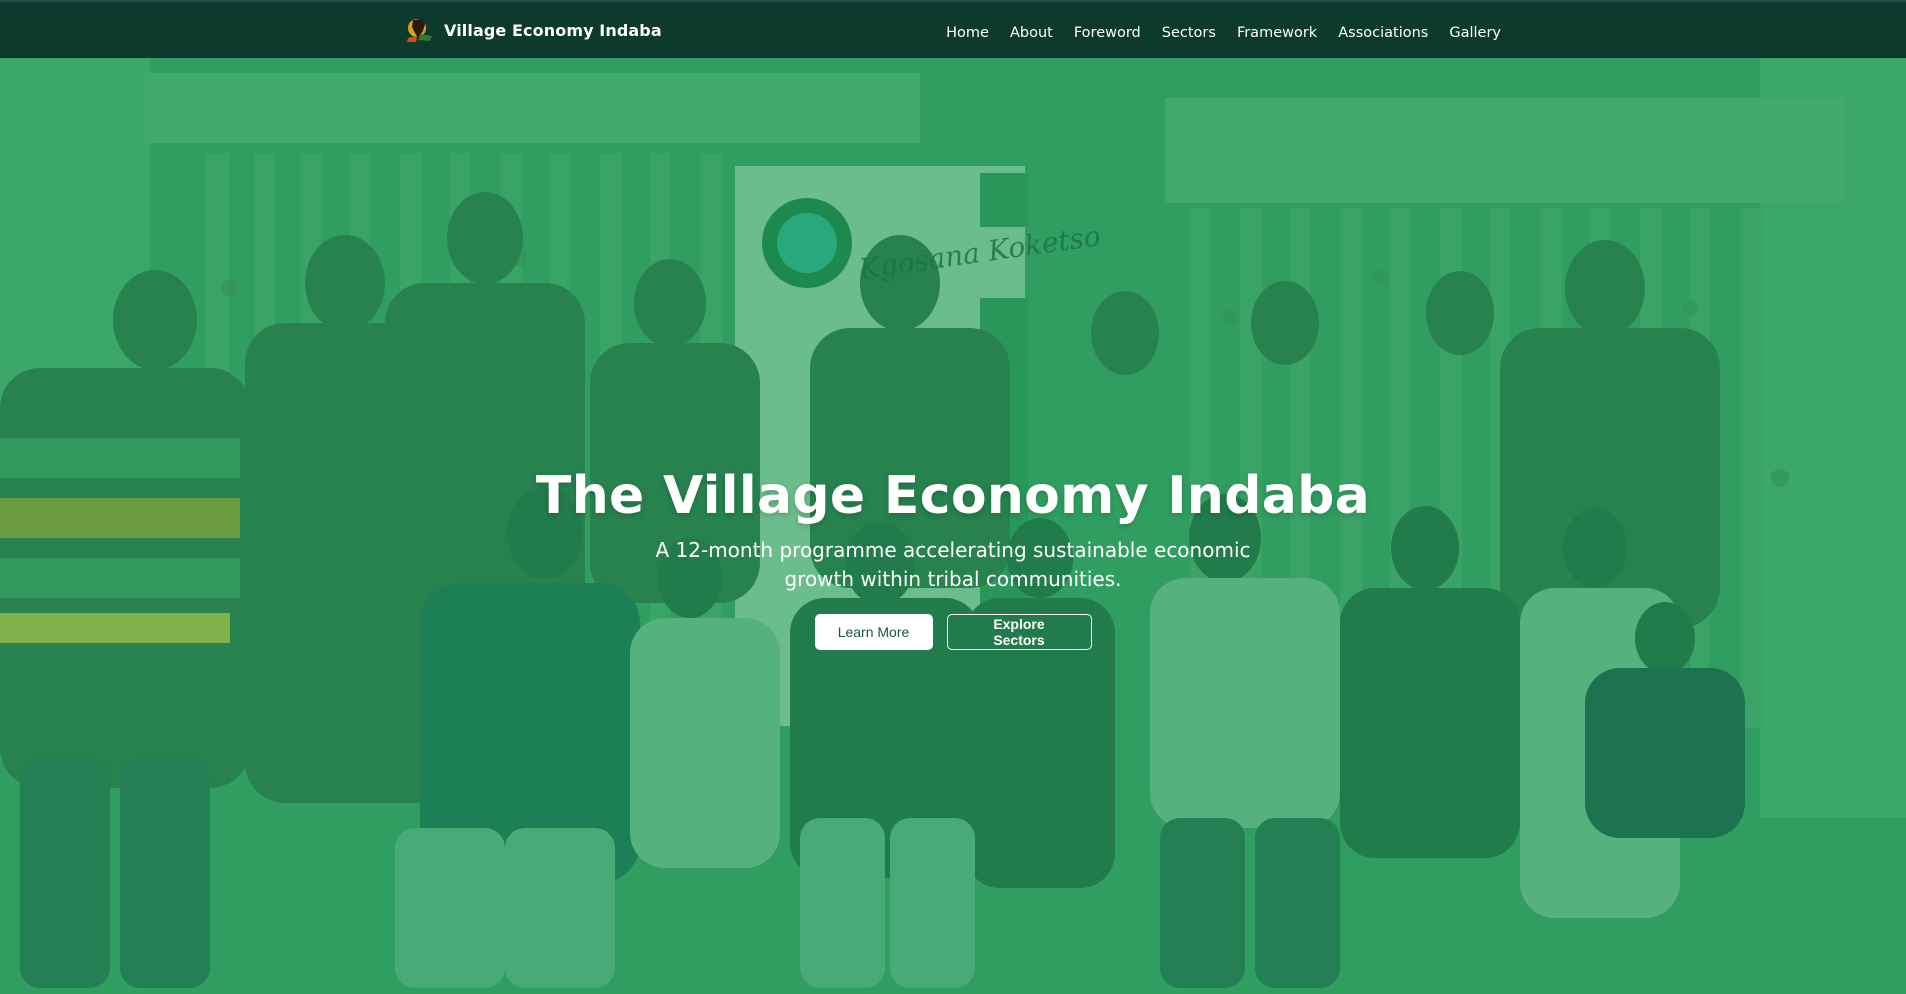 The image size is (1906, 994). I want to click on nav-item-home: Home, so click(967, 31).